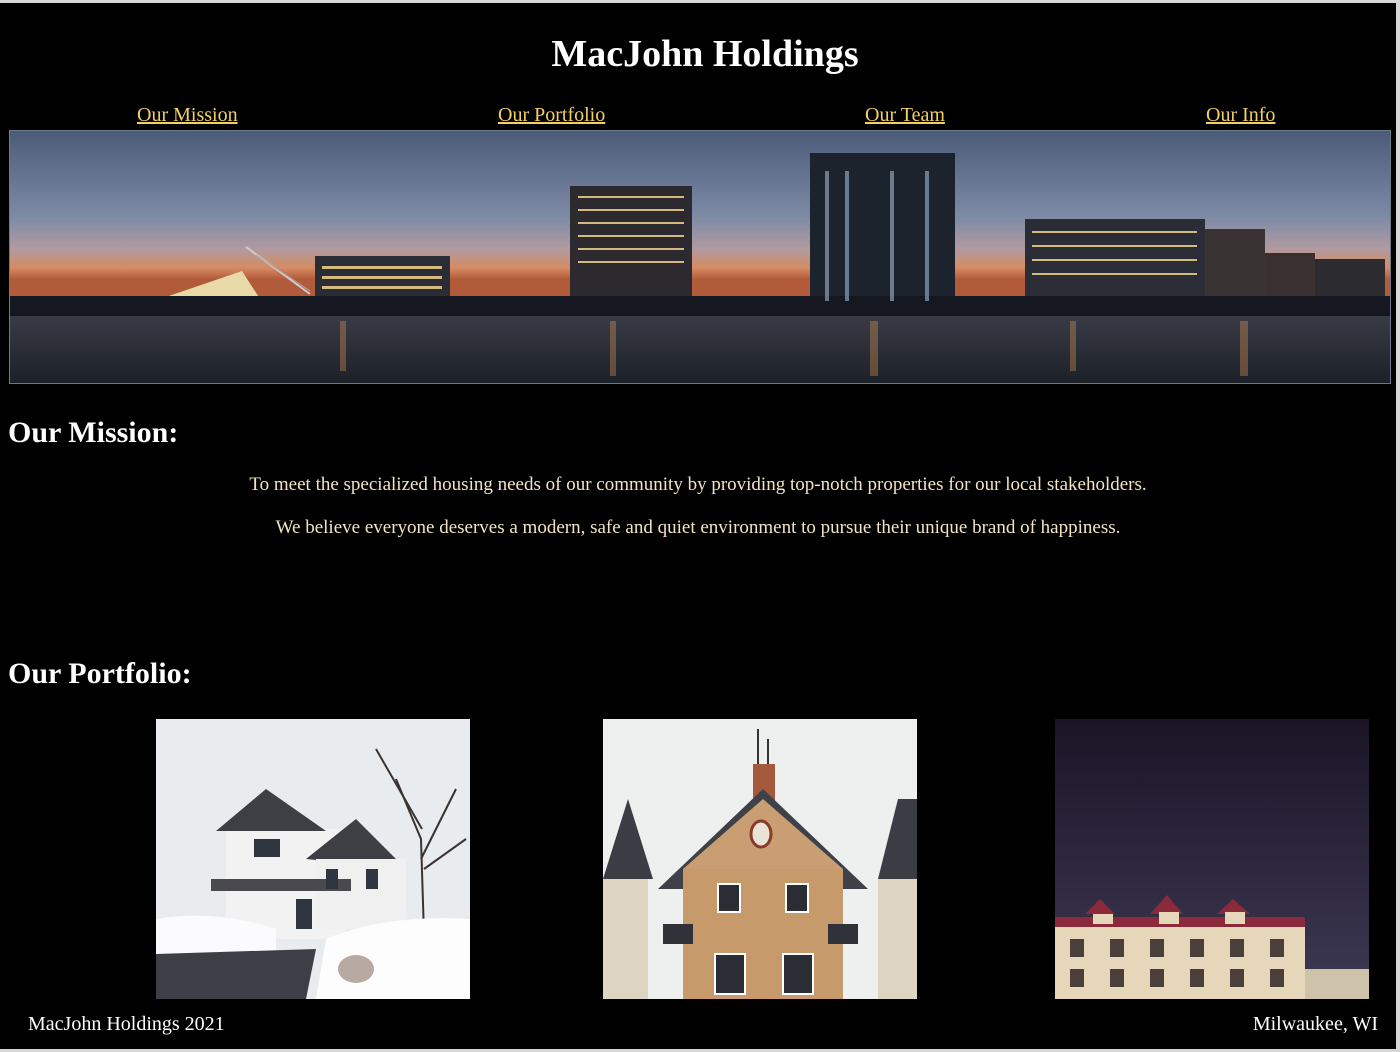  Describe the element at coordinates (187, 115) in the screenshot. I see `nav-link-our-mission: Our Mission` at that location.